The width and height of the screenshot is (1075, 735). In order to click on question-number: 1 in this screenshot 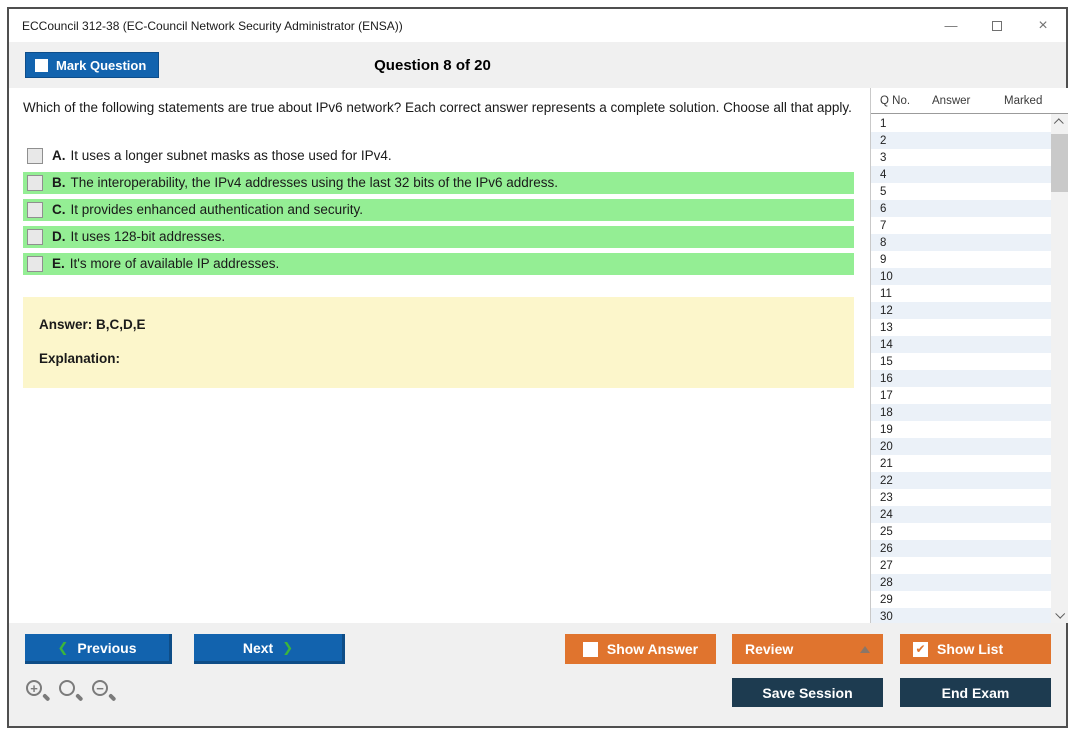, I will do `click(883, 123)`.